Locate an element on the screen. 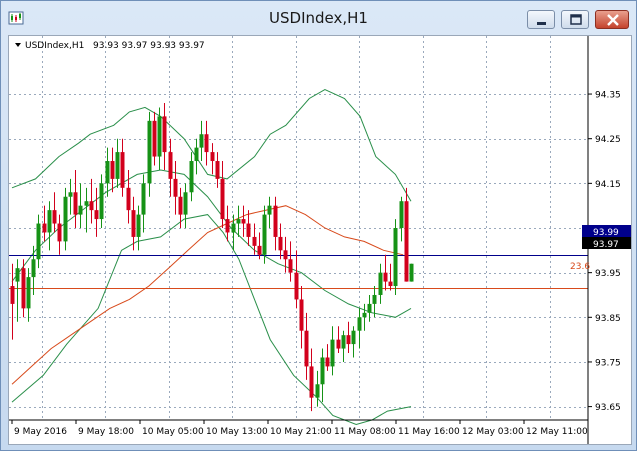 This screenshot has height=451, width=637. minimize-icon is located at coordinates (541, 23).